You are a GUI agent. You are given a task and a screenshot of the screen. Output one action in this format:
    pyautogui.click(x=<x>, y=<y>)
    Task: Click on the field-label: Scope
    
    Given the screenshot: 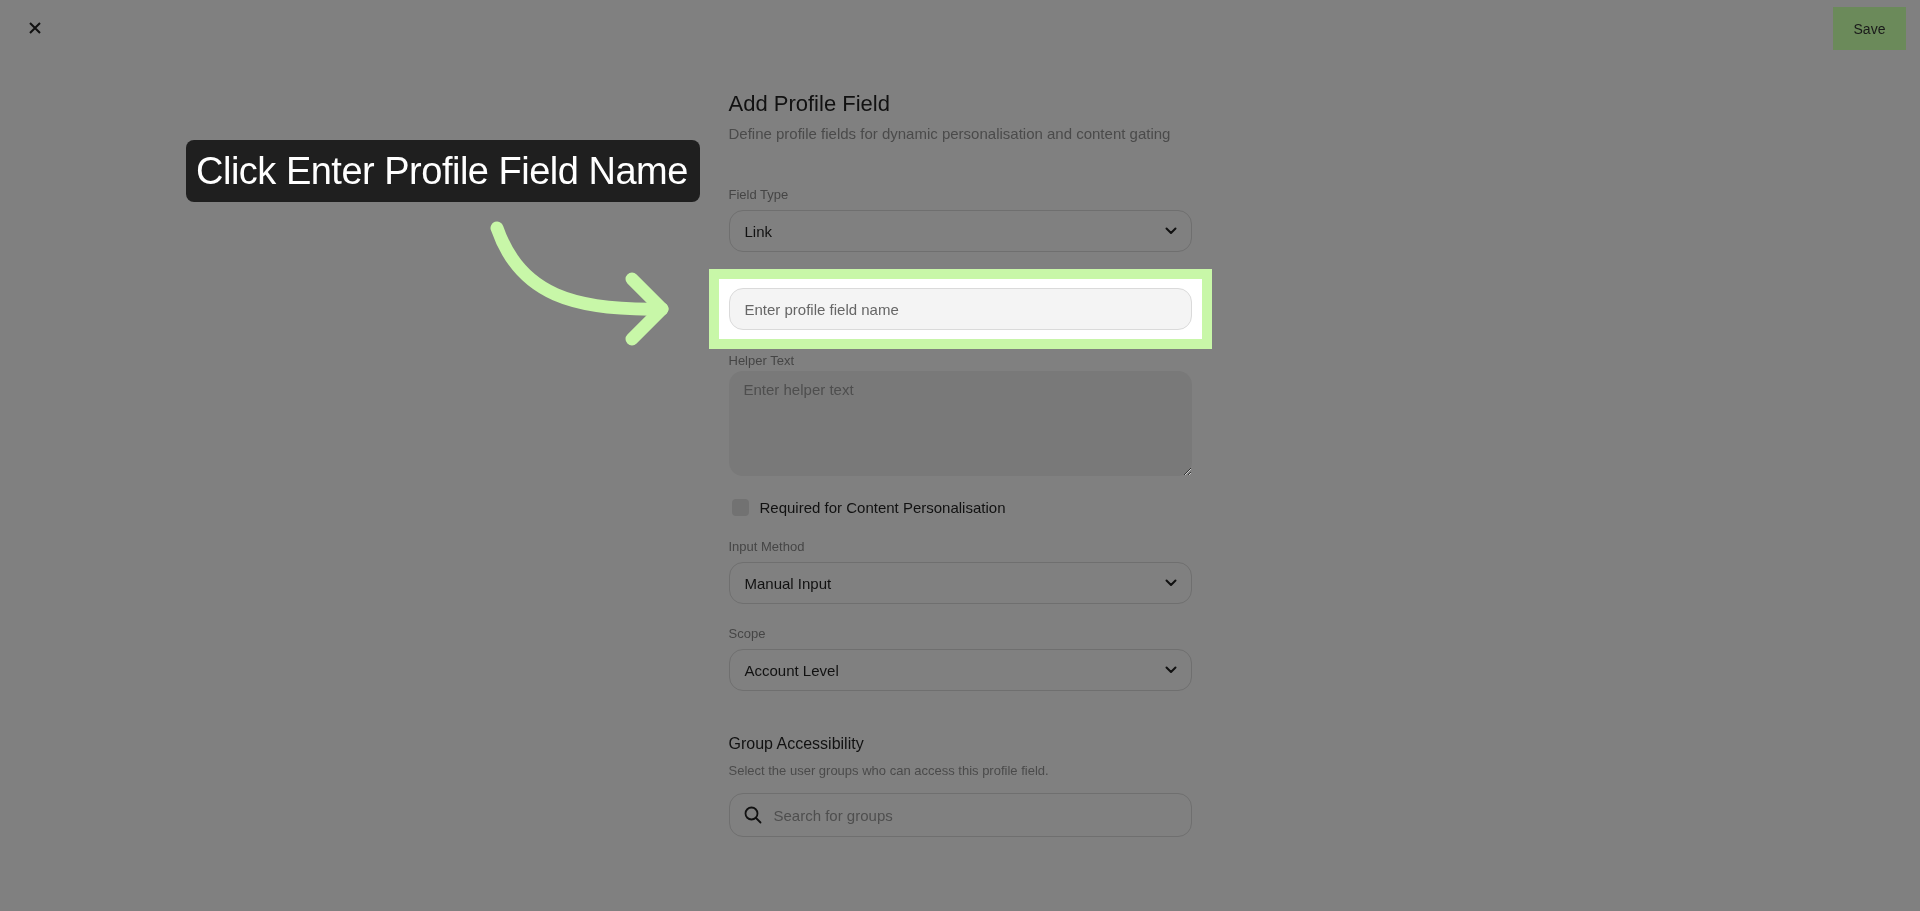 What is the action you would take?
    pyautogui.click(x=747, y=634)
    